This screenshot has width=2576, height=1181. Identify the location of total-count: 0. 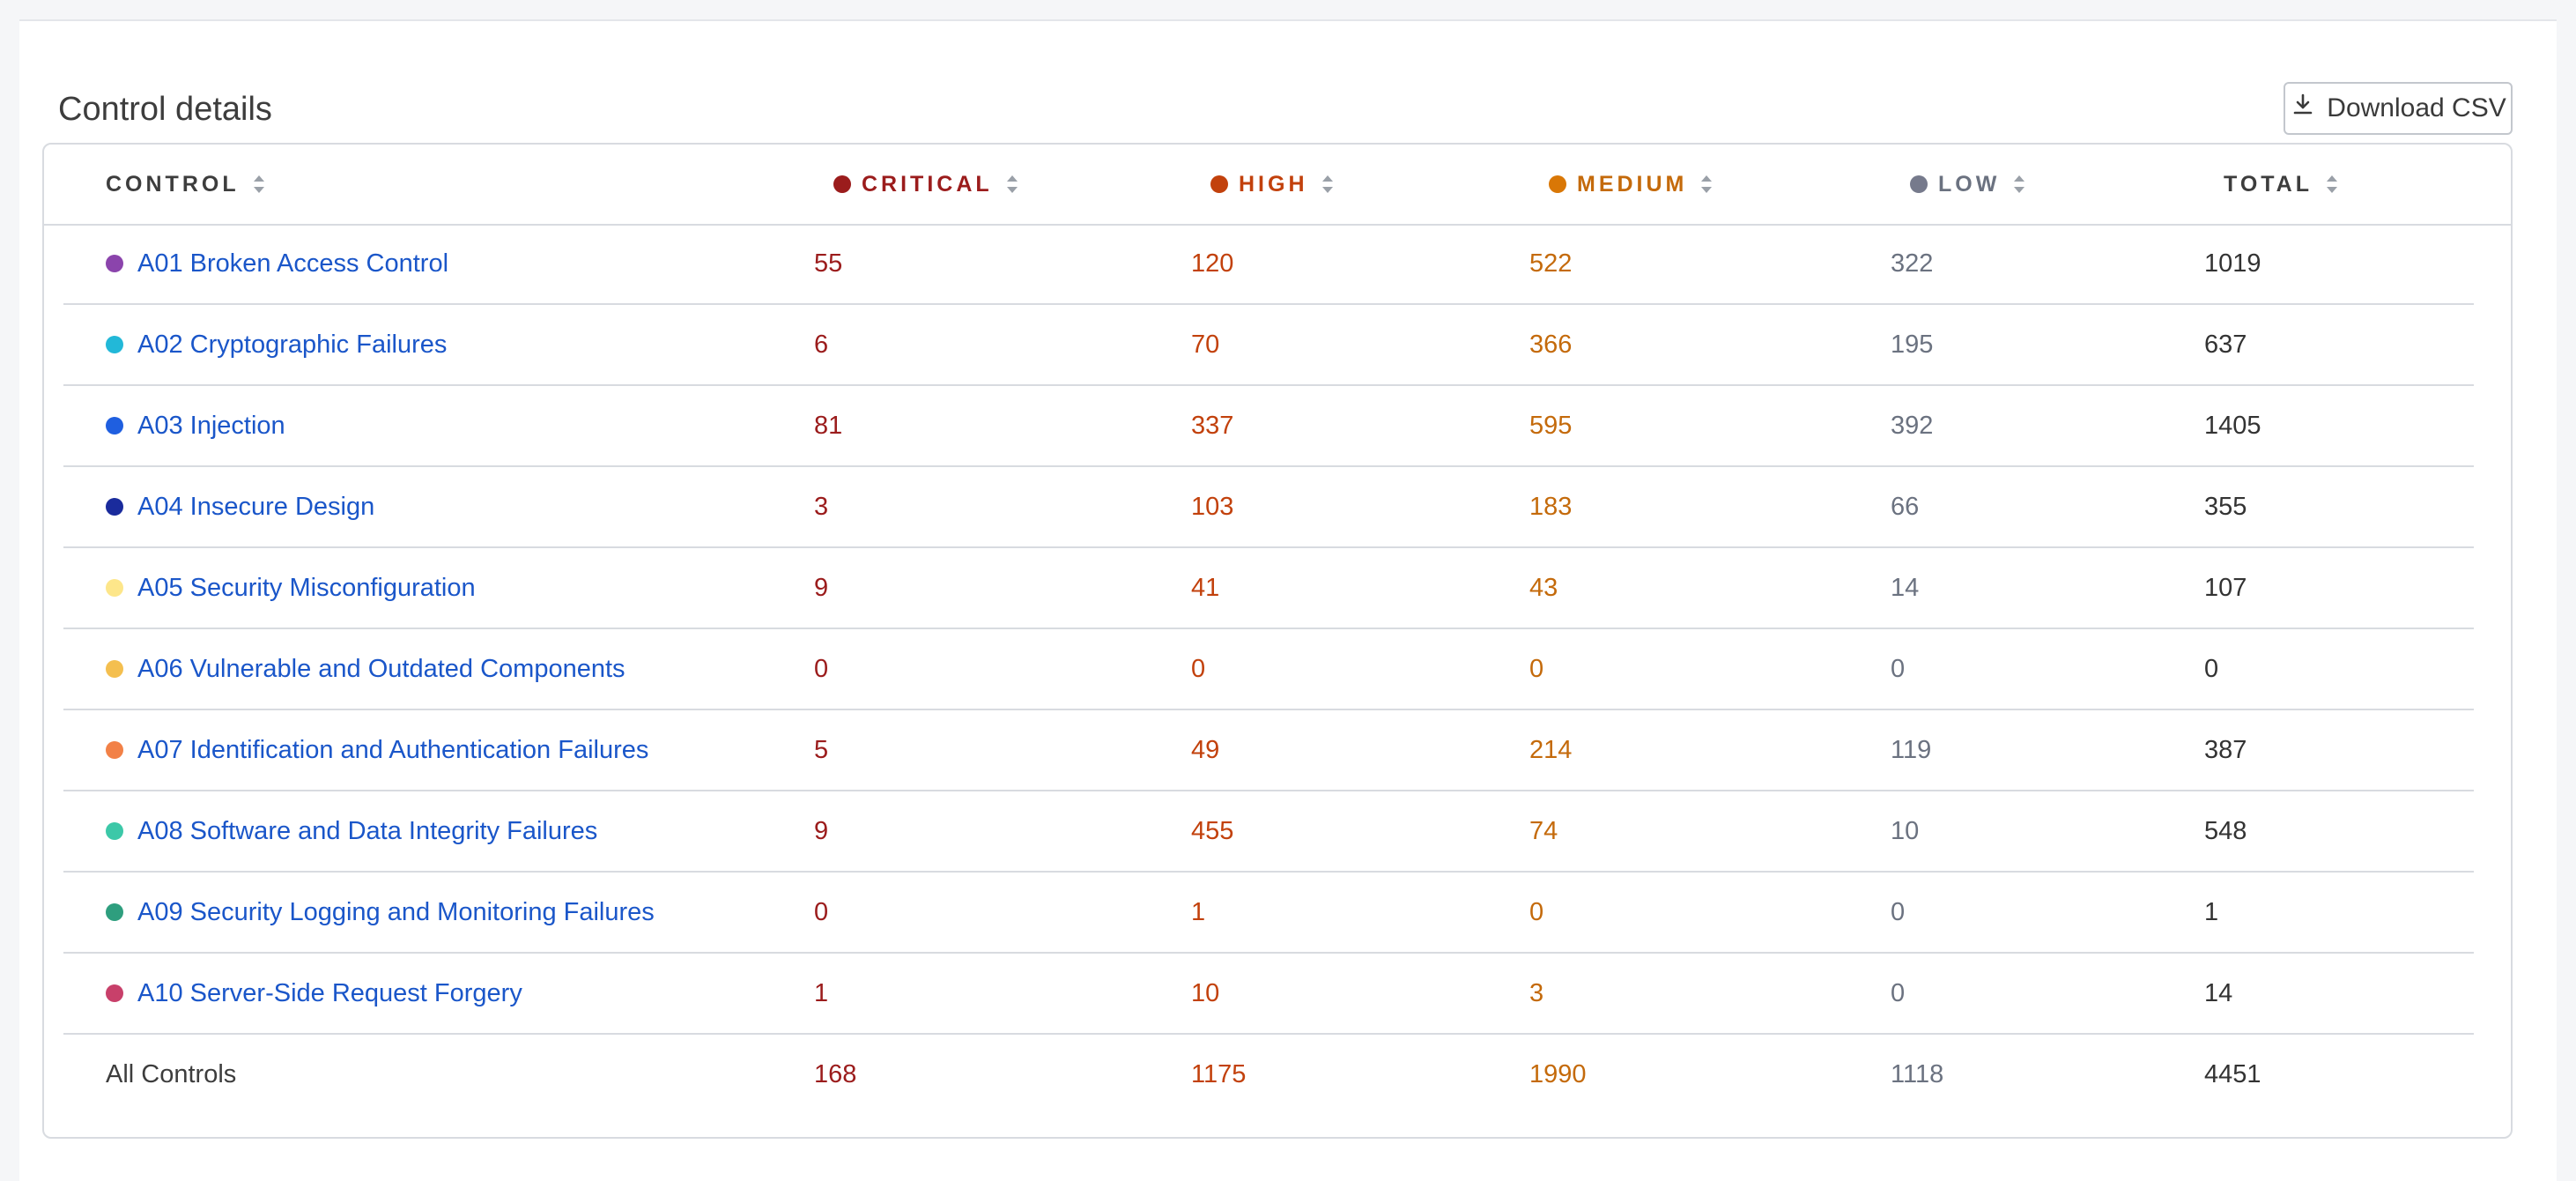
(2211, 668).